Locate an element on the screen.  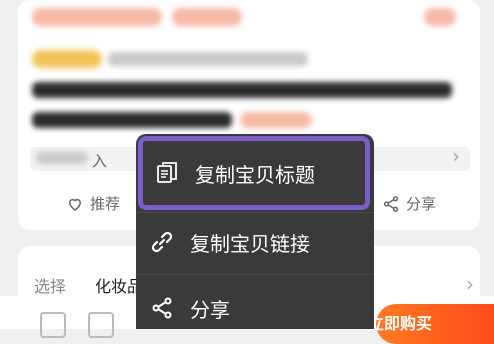
select-label: 选择 is located at coordinates (50, 286).